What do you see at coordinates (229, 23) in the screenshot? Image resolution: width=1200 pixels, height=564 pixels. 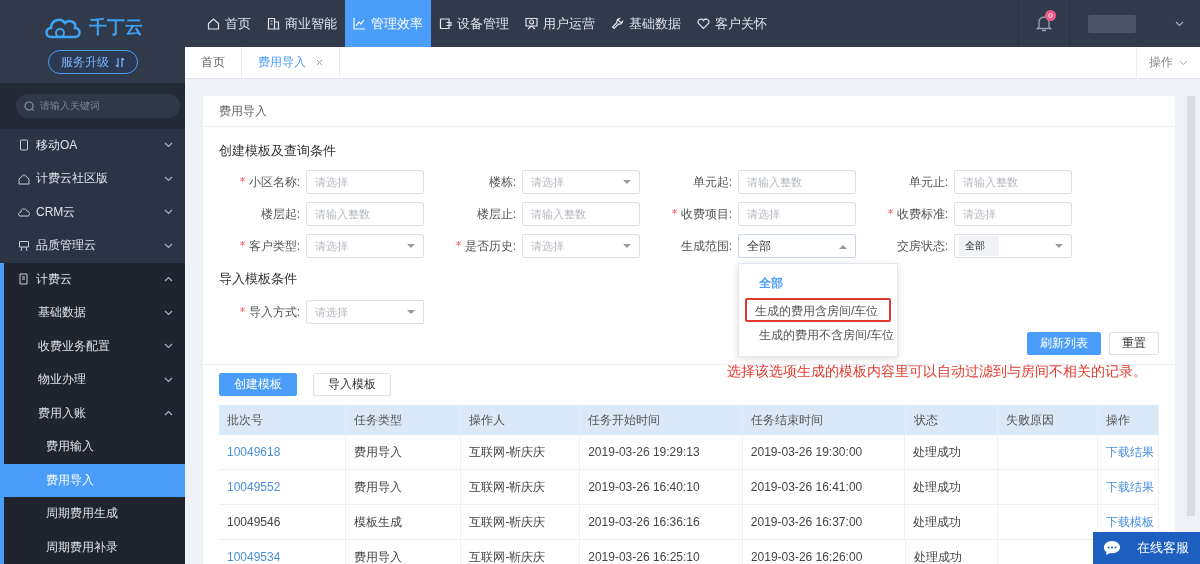 I see `nav-tab: 首页` at bounding box center [229, 23].